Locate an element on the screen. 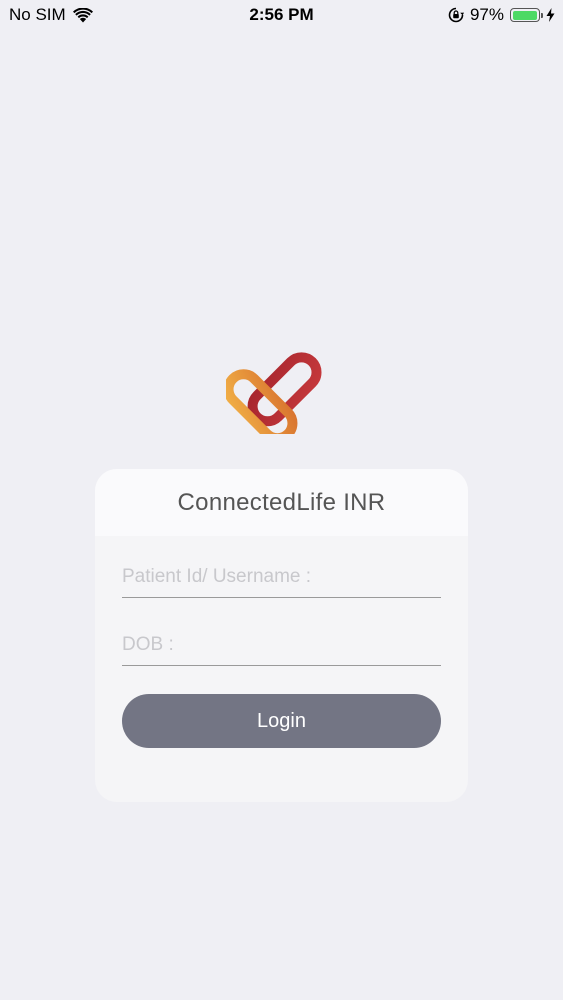 The image size is (563, 1000). battery-tip is located at coordinates (542, 15).